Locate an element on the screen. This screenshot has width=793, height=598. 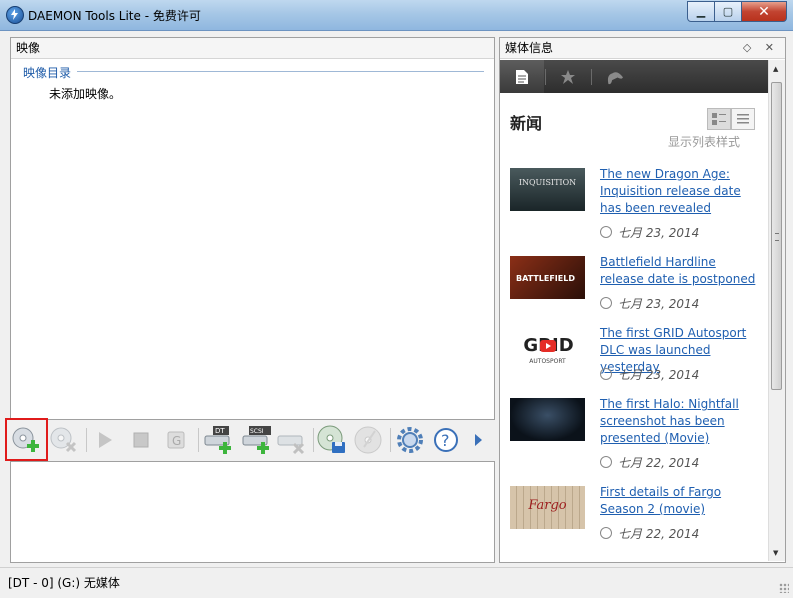
add-dt-drive-button: DT is located at coordinates (219, 440).